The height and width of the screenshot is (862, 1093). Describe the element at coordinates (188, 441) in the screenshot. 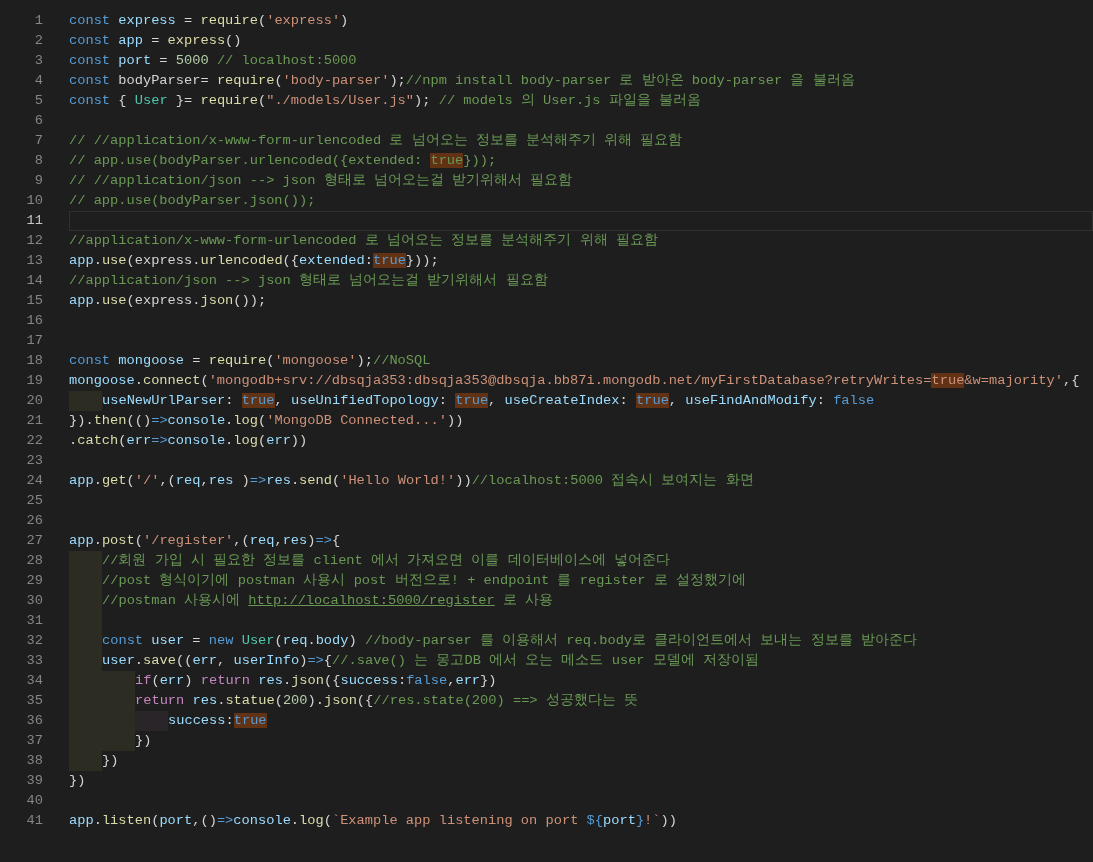

I see `code-line: .catch(err=>console.log(err))` at that location.